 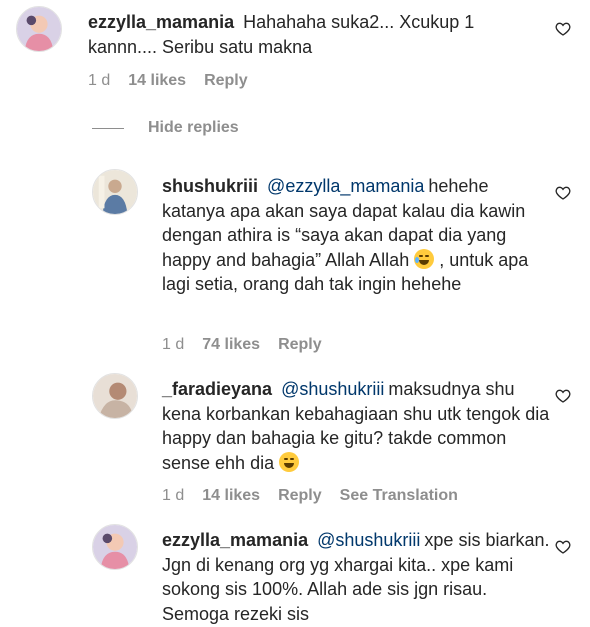 I want to click on comment-likes: 74 likes, so click(x=231, y=344).